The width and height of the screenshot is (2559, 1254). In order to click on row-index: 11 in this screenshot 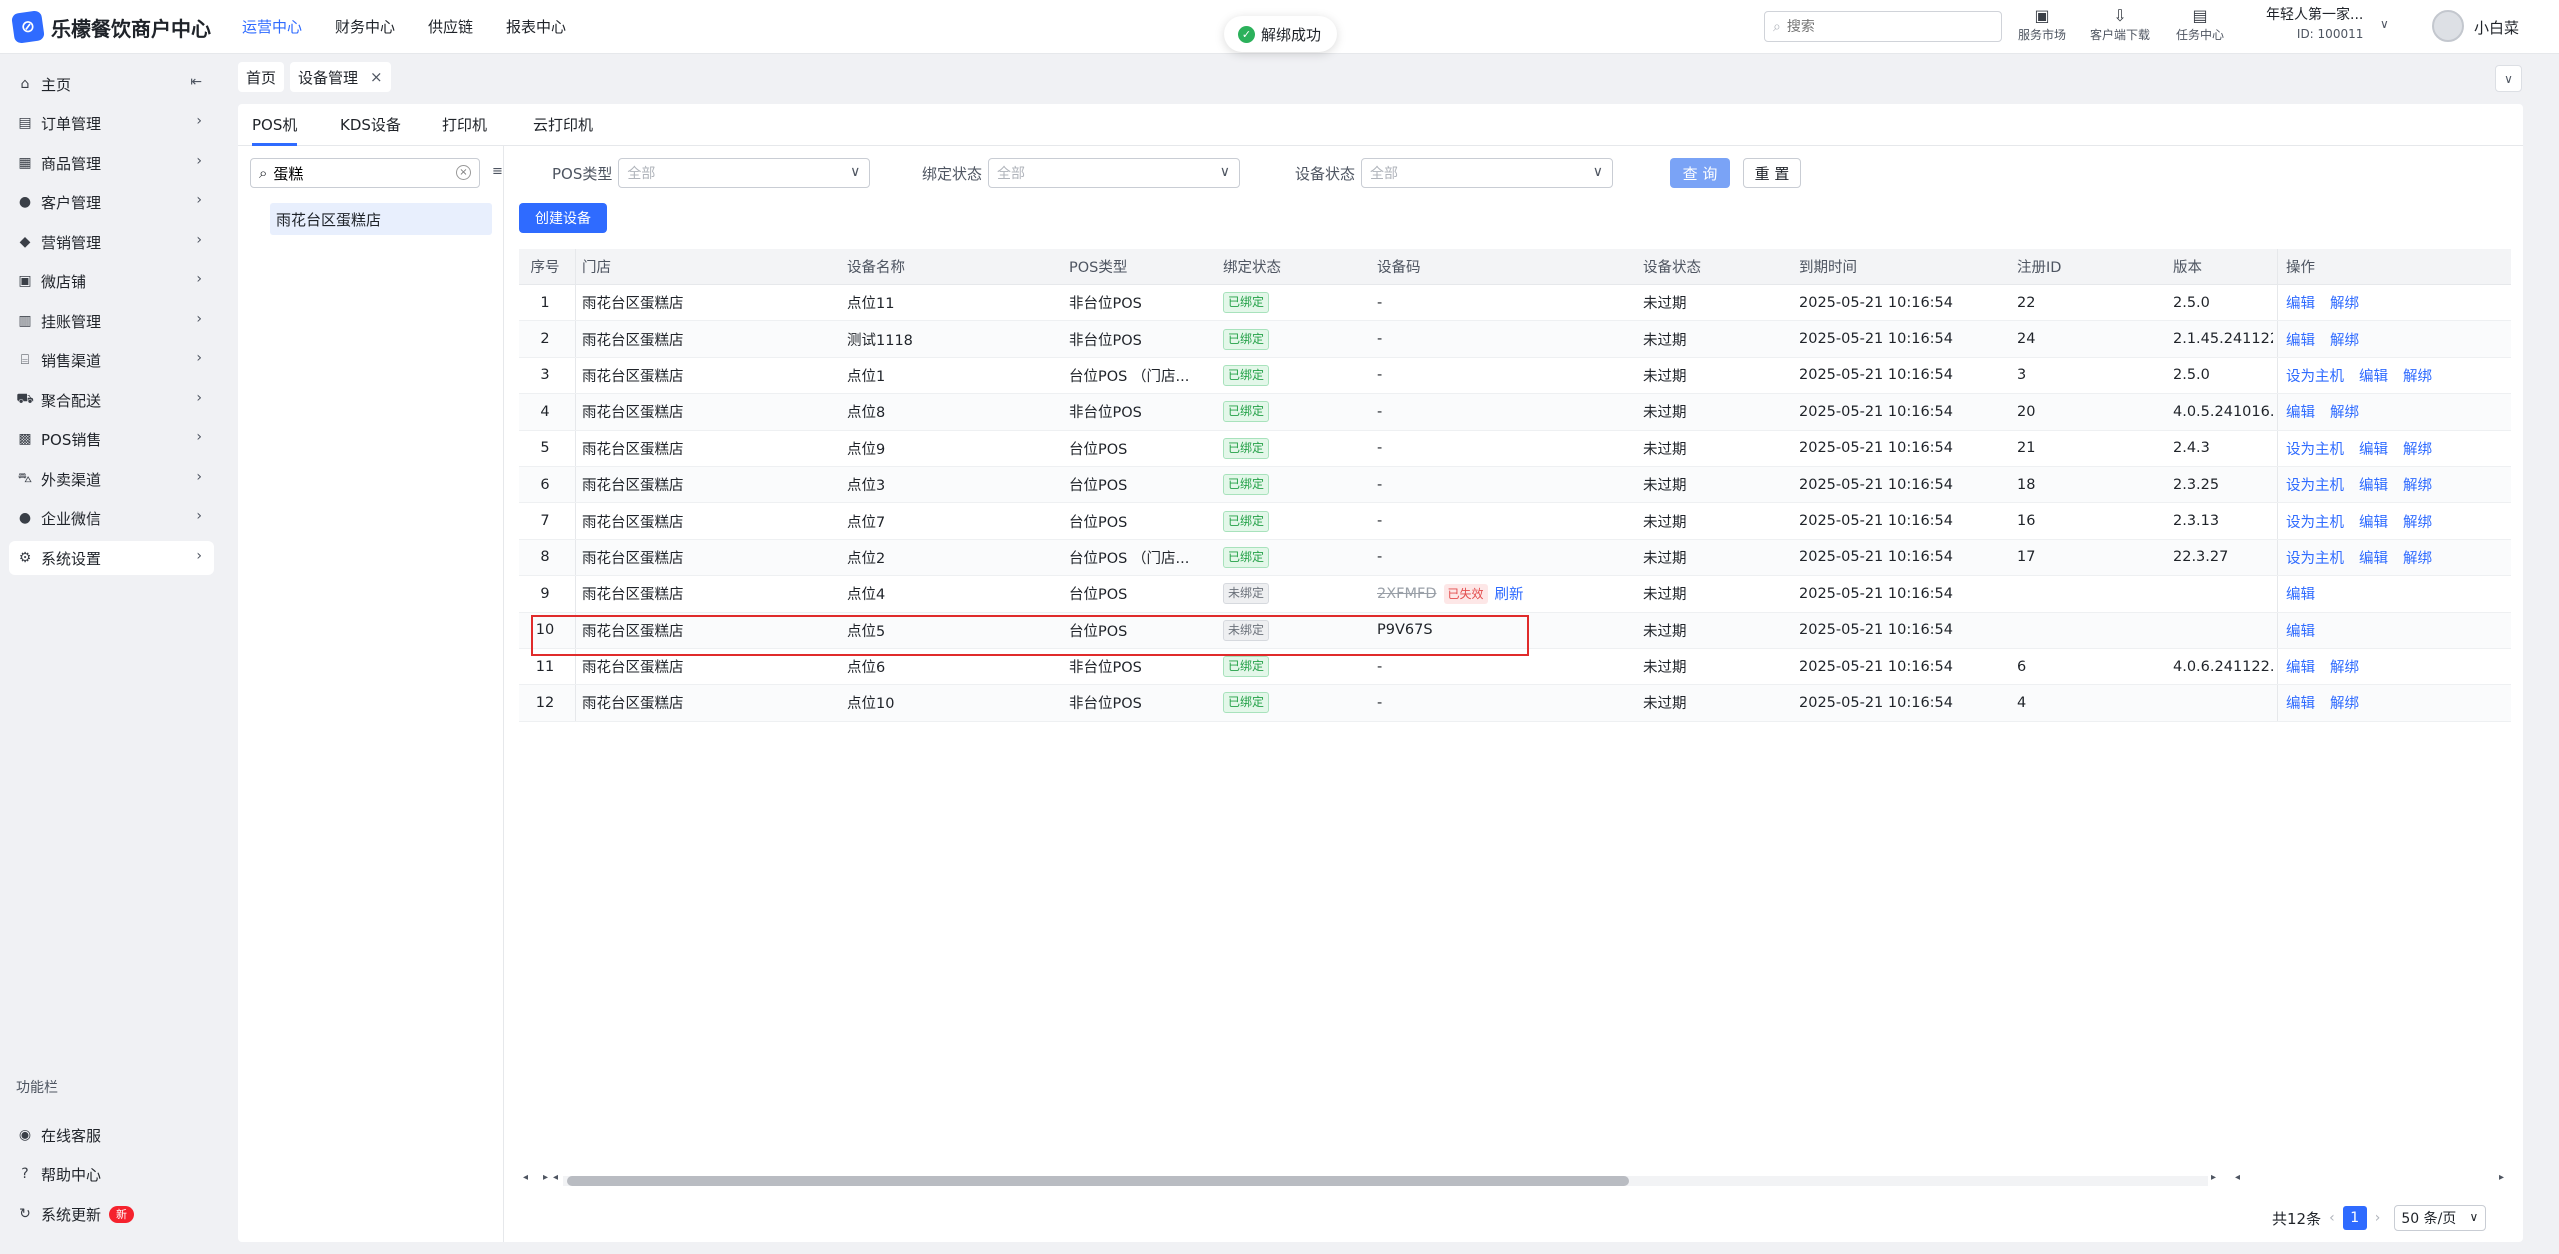, I will do `click(545, 666)`.